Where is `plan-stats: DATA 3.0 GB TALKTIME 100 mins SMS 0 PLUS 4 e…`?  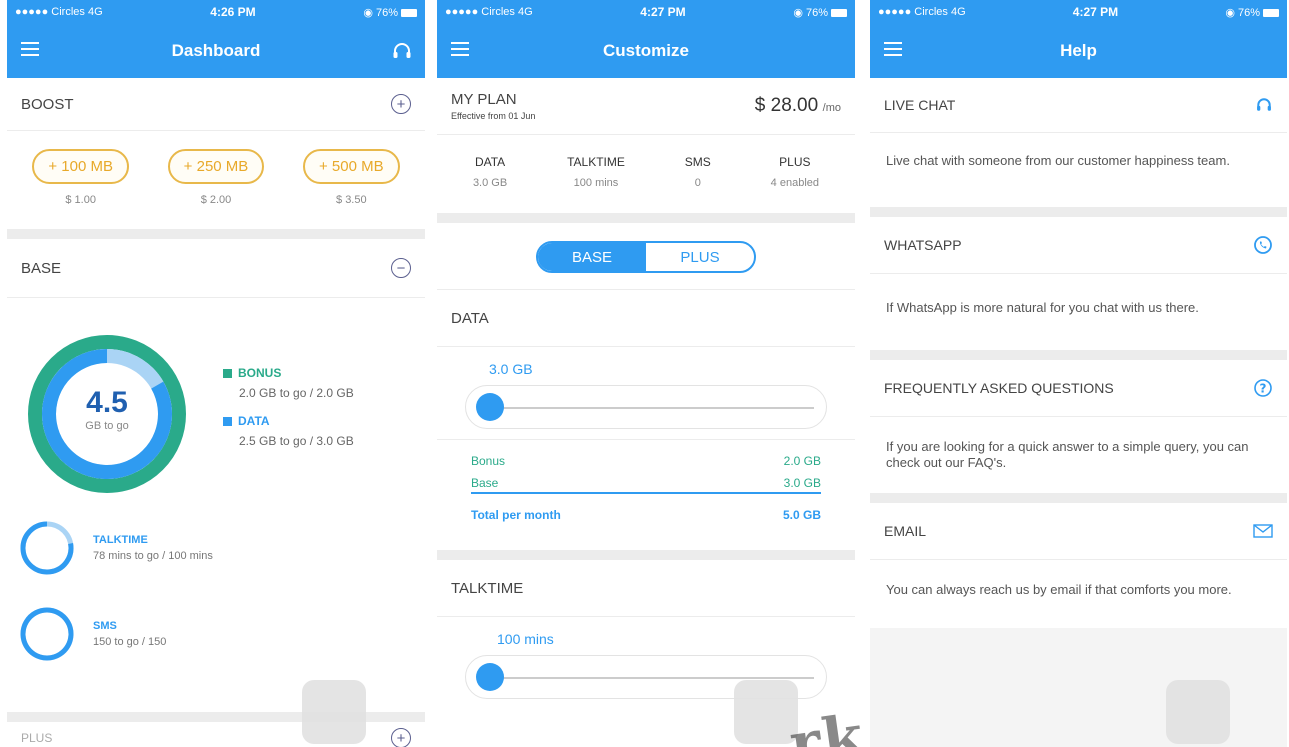 plan-stats: DATA 3.0 GB TALKTIME 100 mins SMS 0 PLUS 4 e… is located at coordinates (646, 174).